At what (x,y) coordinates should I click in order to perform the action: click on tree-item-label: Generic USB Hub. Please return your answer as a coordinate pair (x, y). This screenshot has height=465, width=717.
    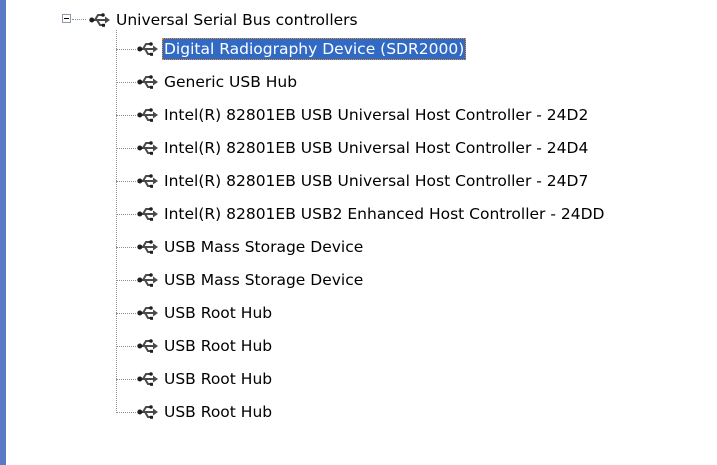
    Looking at the image, I should click on (231, 82).